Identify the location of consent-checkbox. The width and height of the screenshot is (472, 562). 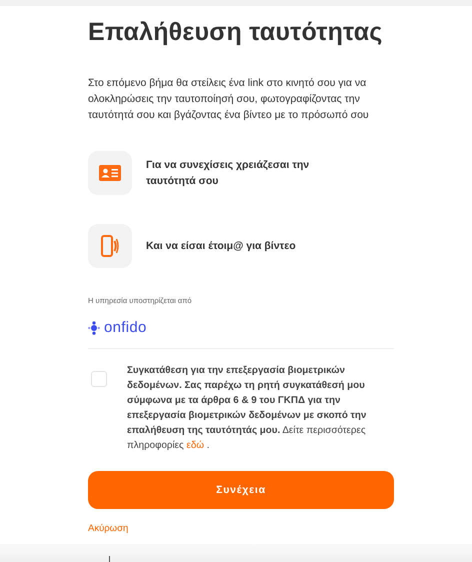
(99, 379).